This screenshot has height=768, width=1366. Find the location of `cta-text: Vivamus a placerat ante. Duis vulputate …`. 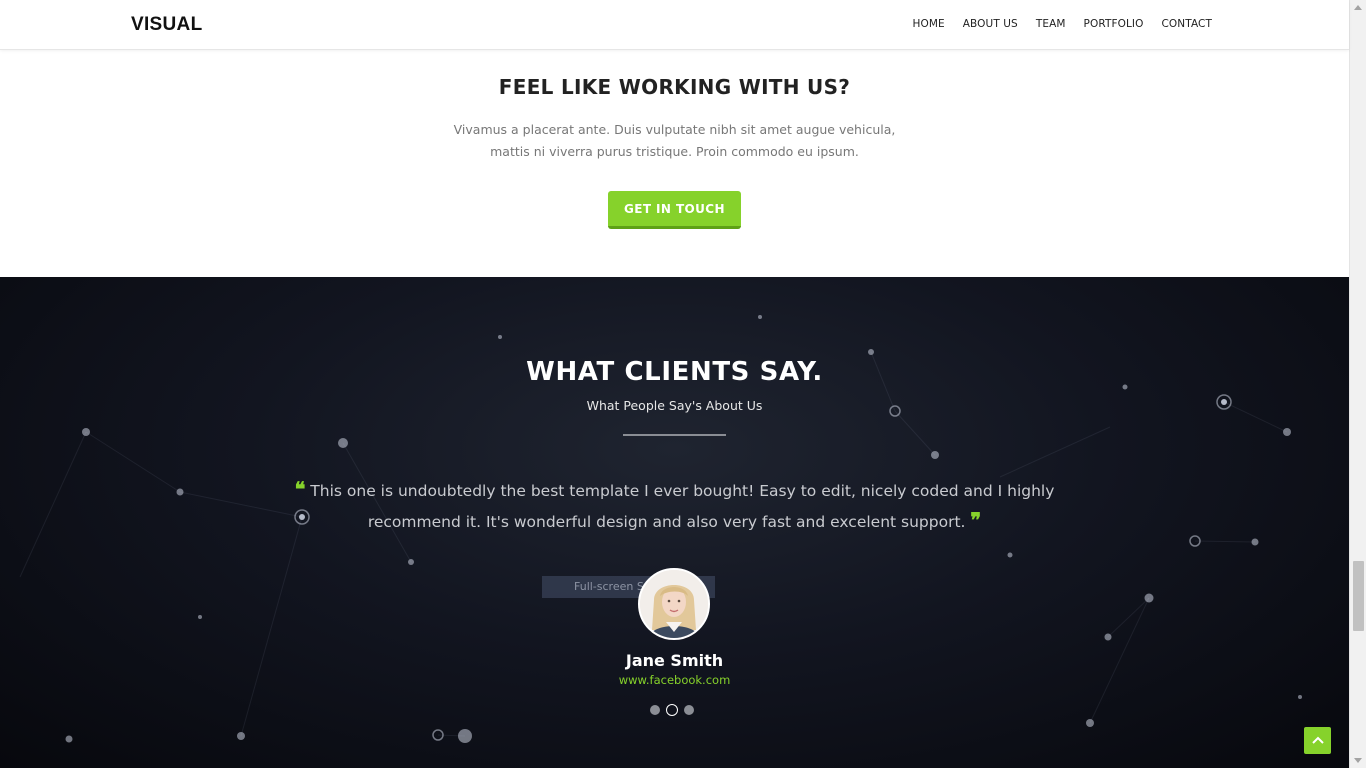

cta-text: Vivamus a placerat ante. Duis vulputate … is located at coordinates (674, 140).